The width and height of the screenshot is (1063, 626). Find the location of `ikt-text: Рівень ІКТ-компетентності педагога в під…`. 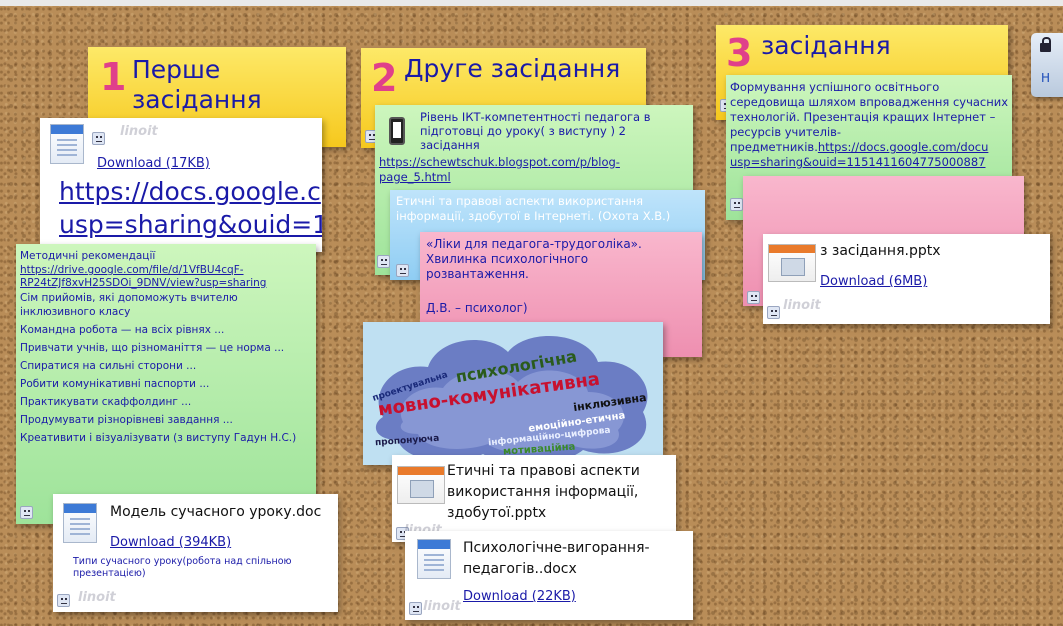

ikt-text: Рівень ІКТ-компетентності педагога в під… is located at coordinates (535, 131).